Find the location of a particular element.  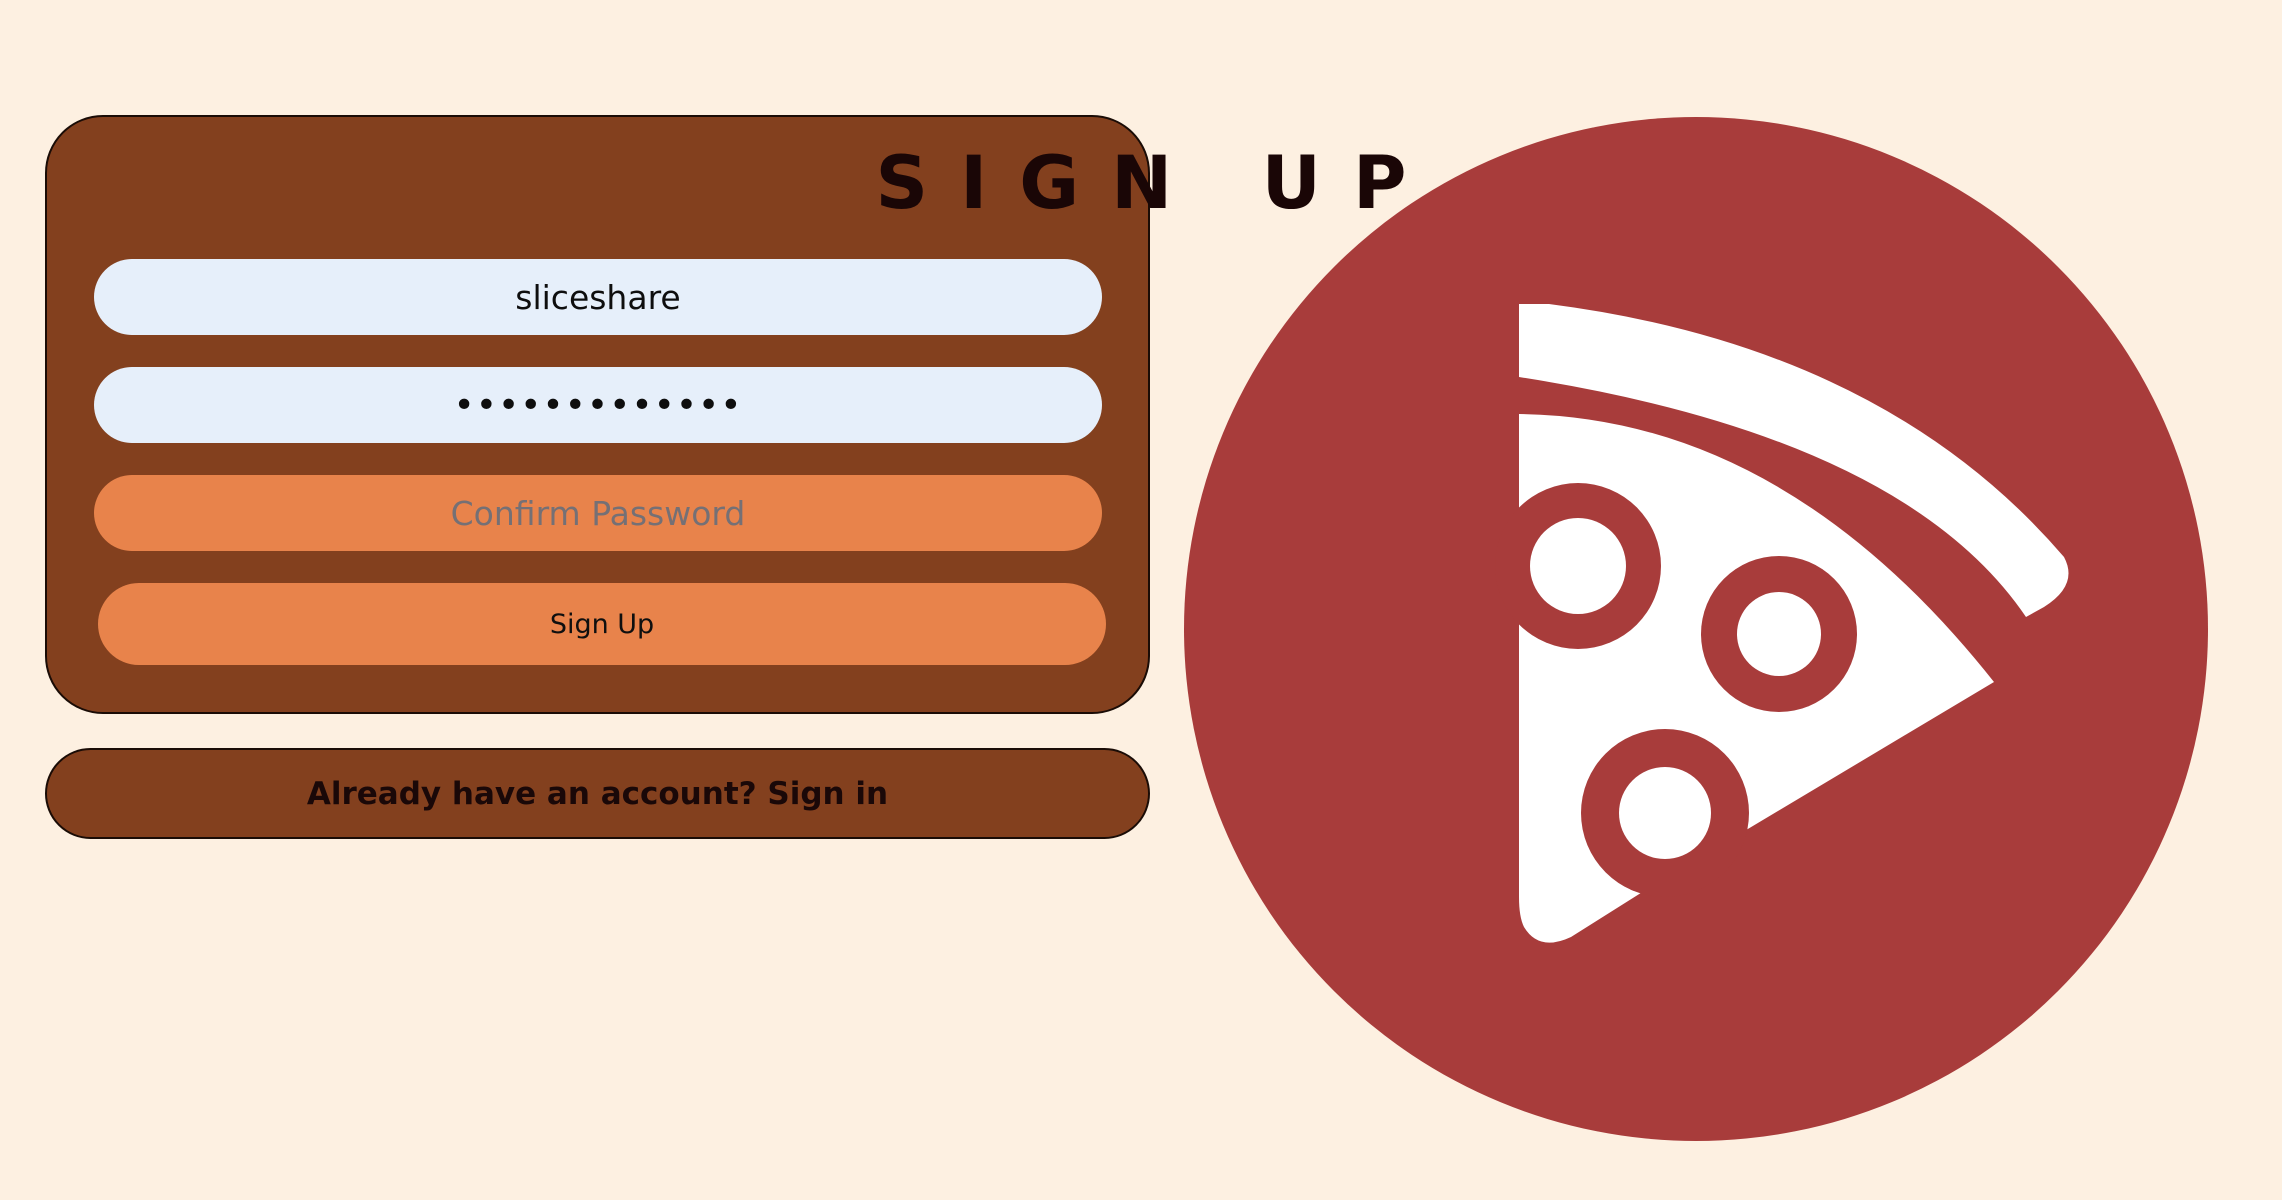

password-field is located at coordinates (598, 405).